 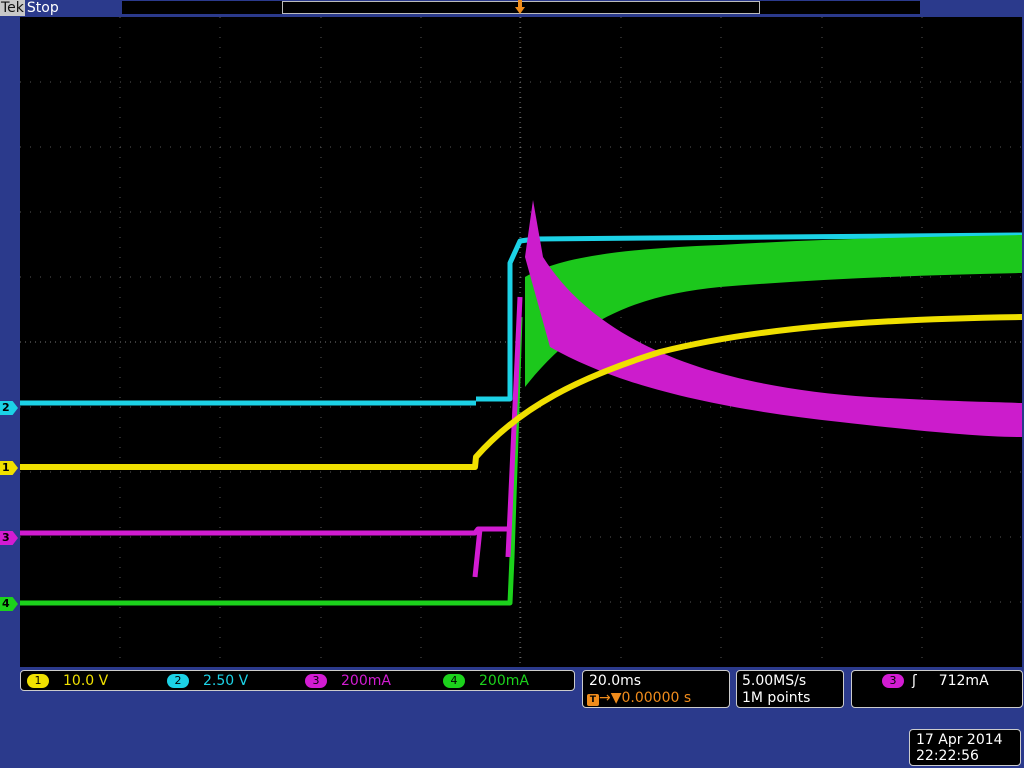 What do you see at coordinates (366, 681) in the screenshot?
I see `ch3-scale: 200mA` at bounding box center [366, 681].